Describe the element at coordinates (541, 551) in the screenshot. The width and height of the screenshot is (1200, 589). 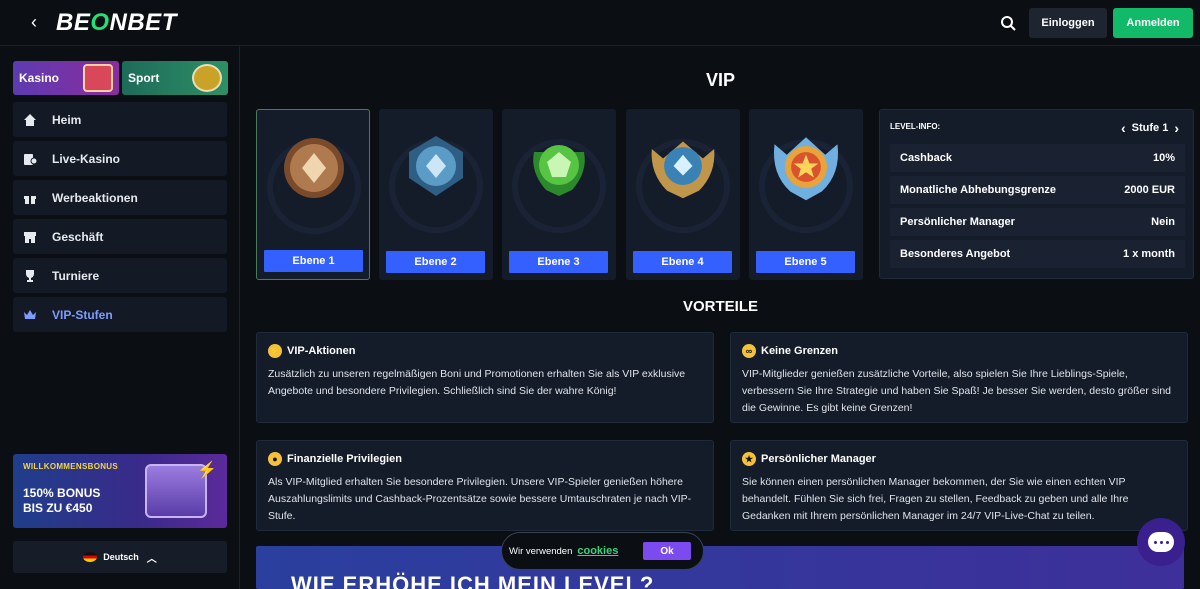
I see `cookie-text: Wir verwenden` at that location.